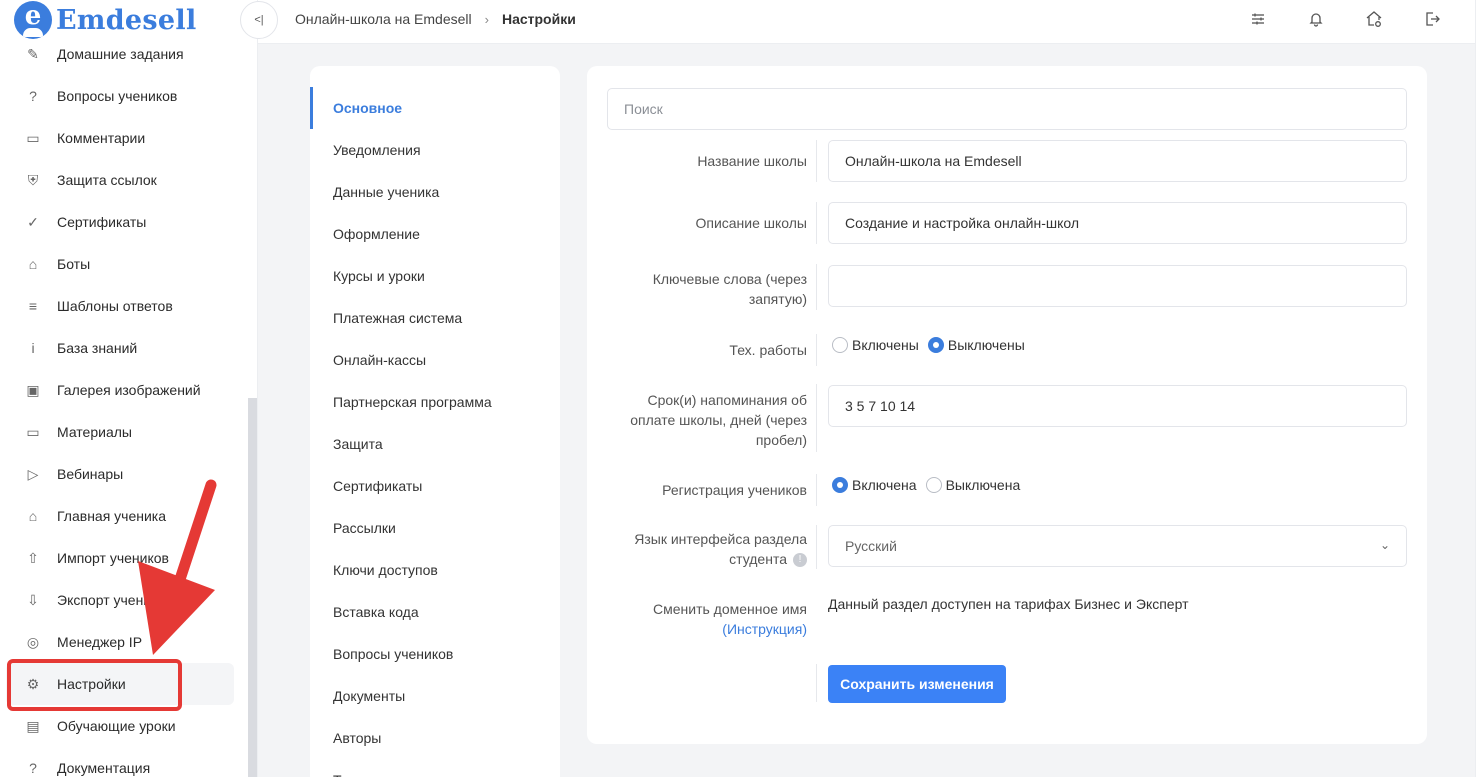 The height and width of the screenshot is (777, 1483). I want to click on maintenance-row: Тех. работы Включены Выключены, so click(1007, 350).